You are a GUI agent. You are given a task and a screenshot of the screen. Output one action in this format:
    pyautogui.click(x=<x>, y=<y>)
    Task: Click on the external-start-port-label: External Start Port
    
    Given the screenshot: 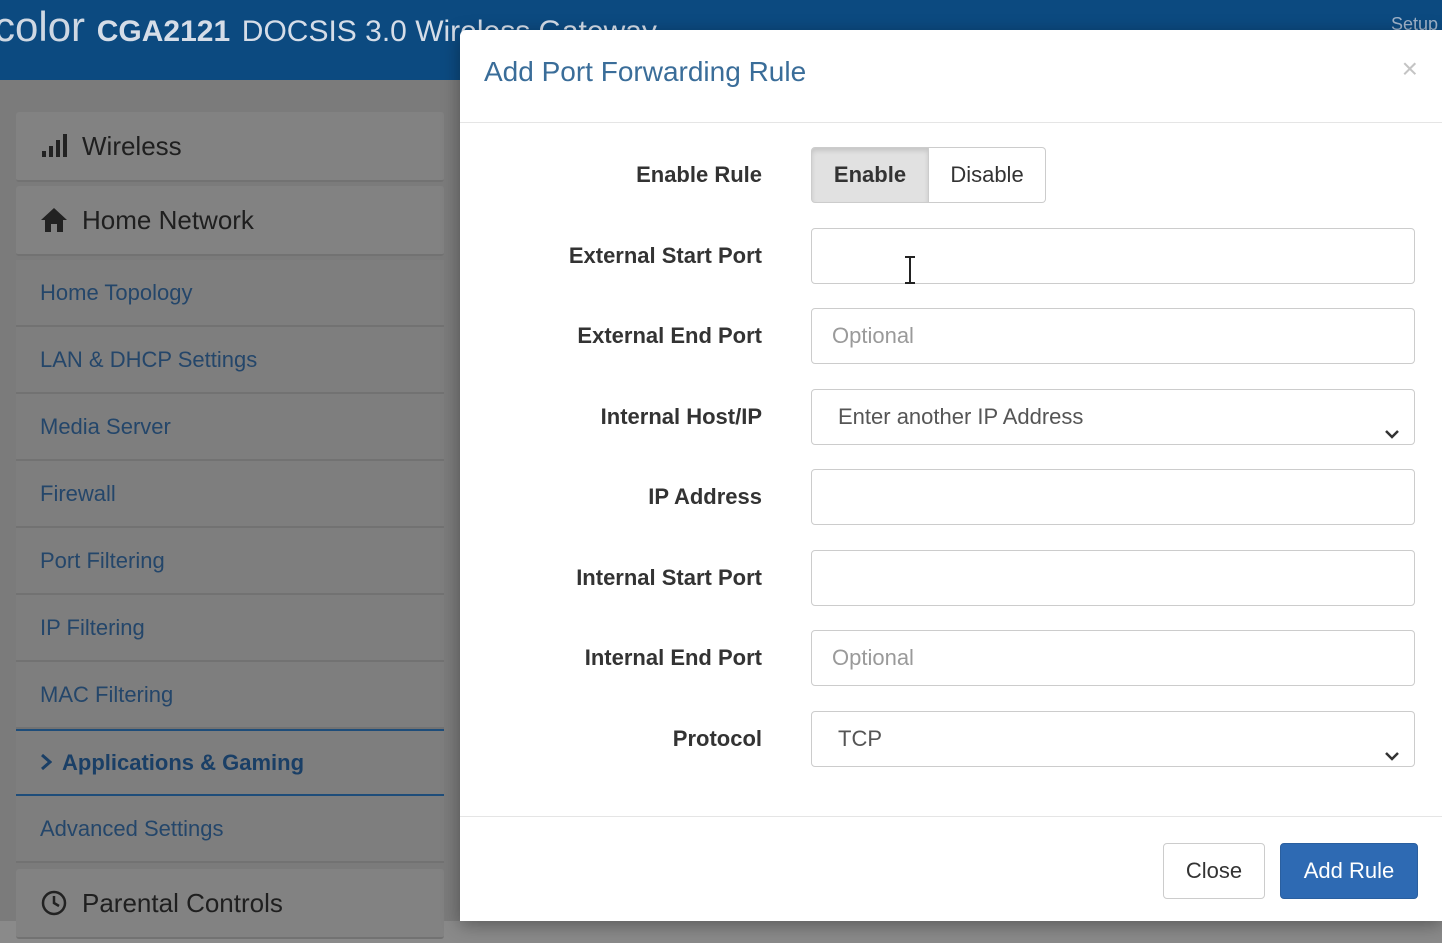 What is the action you would take?
    pyautogui.click(x=665, y=255)
    